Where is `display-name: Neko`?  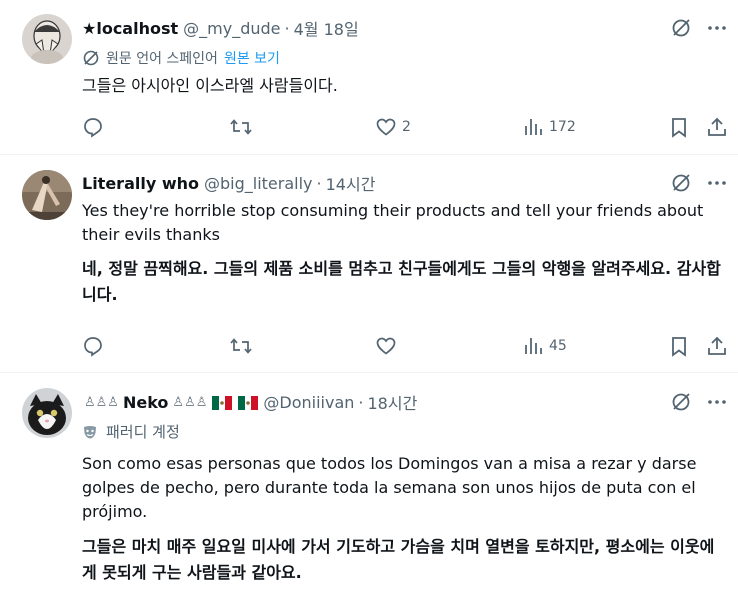 display-name: Neko is located at coordinates (145, 402).